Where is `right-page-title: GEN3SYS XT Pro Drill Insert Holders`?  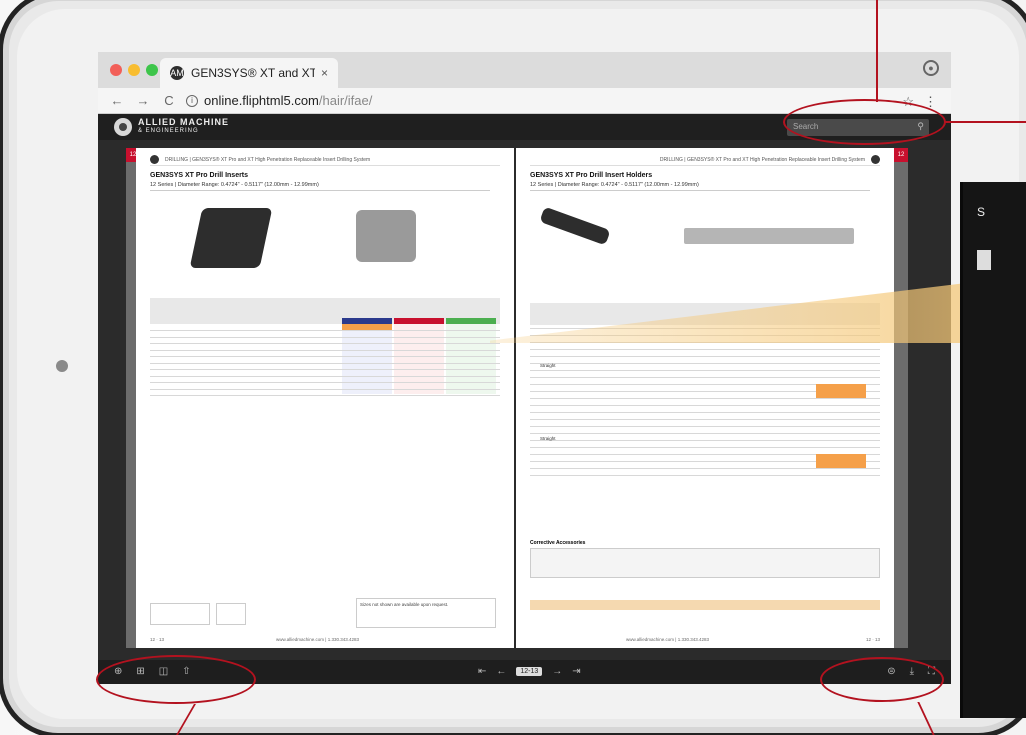 right-page-title: GEN3SYS XT Pro Drill Insert Holders is located at coordinates (591, 175).